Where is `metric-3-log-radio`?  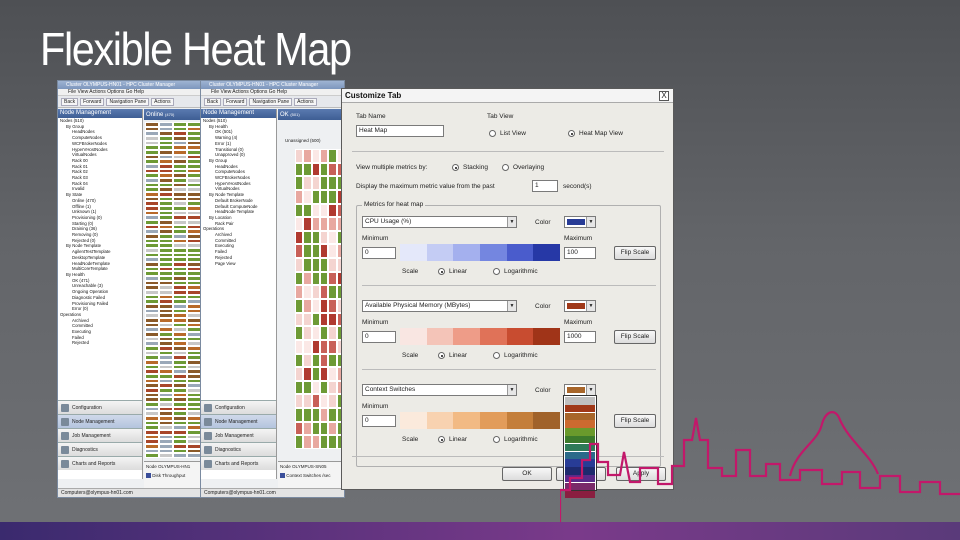 metric-3-log-radio is located at coordinates (496, 439).